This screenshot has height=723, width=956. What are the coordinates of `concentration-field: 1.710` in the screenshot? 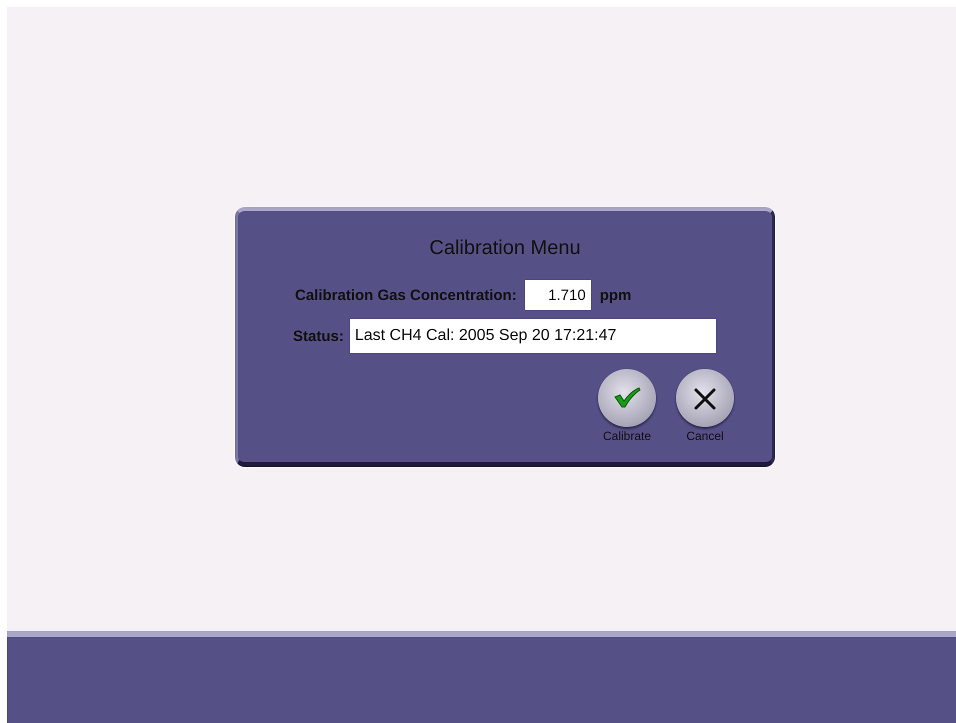 It's located at (557, 295).